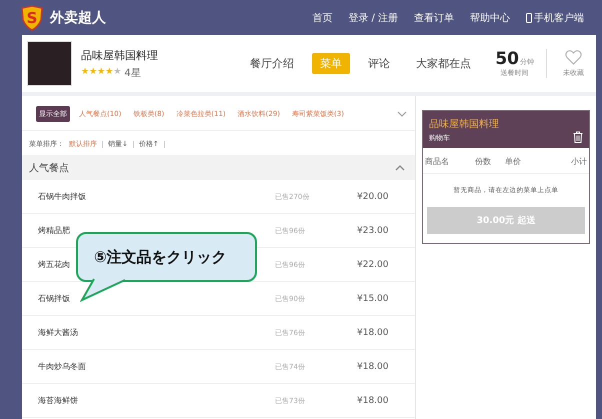  What do you see at coordinates (54, 264) in the screenshot?
I see `dish-name: 烤五花肉` at bounding box center [54, 264].